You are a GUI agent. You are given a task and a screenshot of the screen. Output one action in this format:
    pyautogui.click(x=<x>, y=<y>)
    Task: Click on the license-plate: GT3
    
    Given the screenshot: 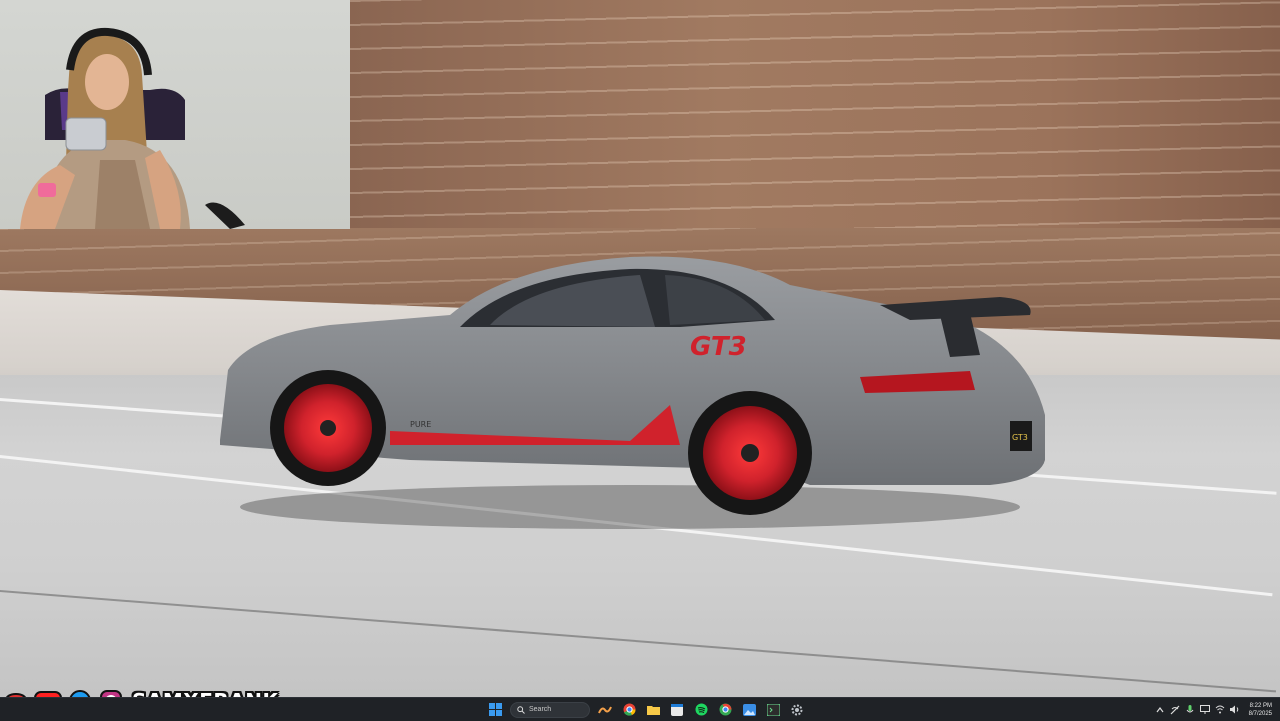 What is the action you would take?
    pyautogui.click(x=1020, y=437)
    